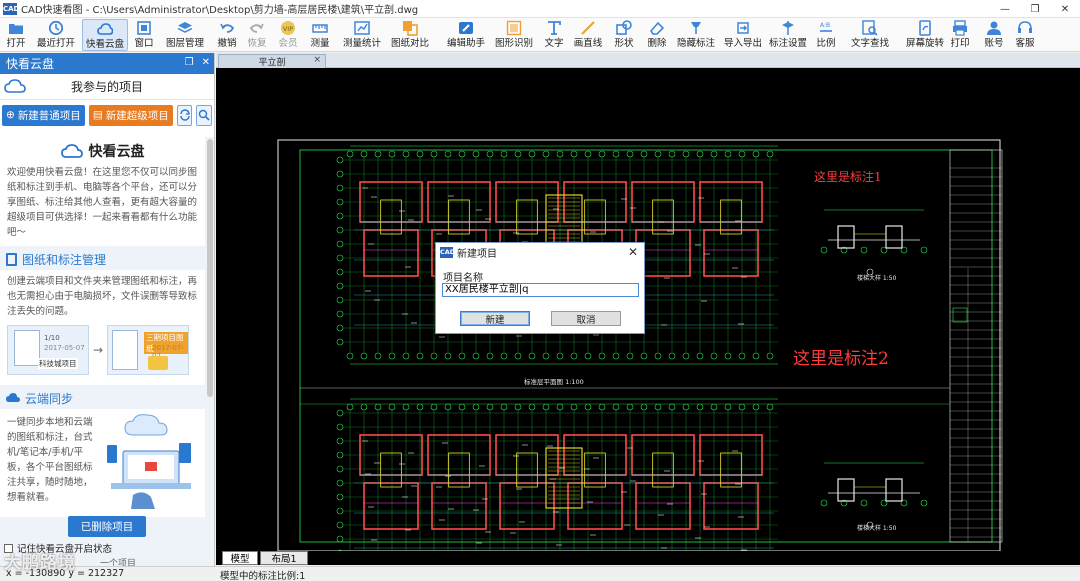 The width and height of the screenshot is (1080, 581). I want to click on toolbar-text-button: 文字, so click(554, 35).